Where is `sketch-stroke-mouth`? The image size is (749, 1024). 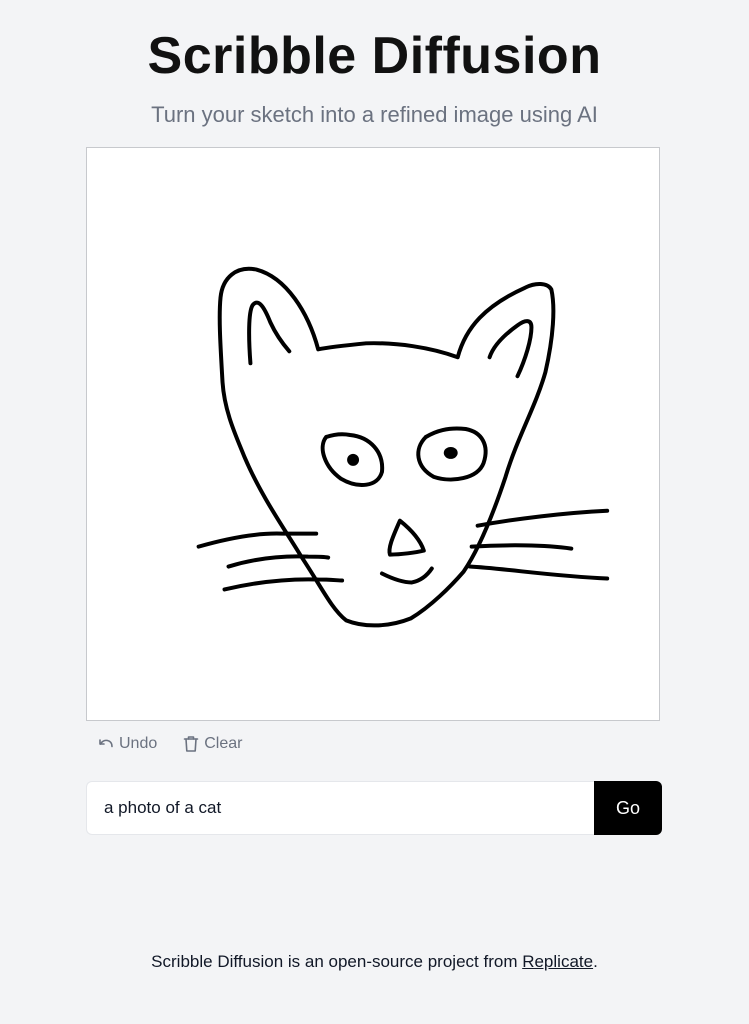 sketch-stroke-mouth is located at coordinates (406, 575).